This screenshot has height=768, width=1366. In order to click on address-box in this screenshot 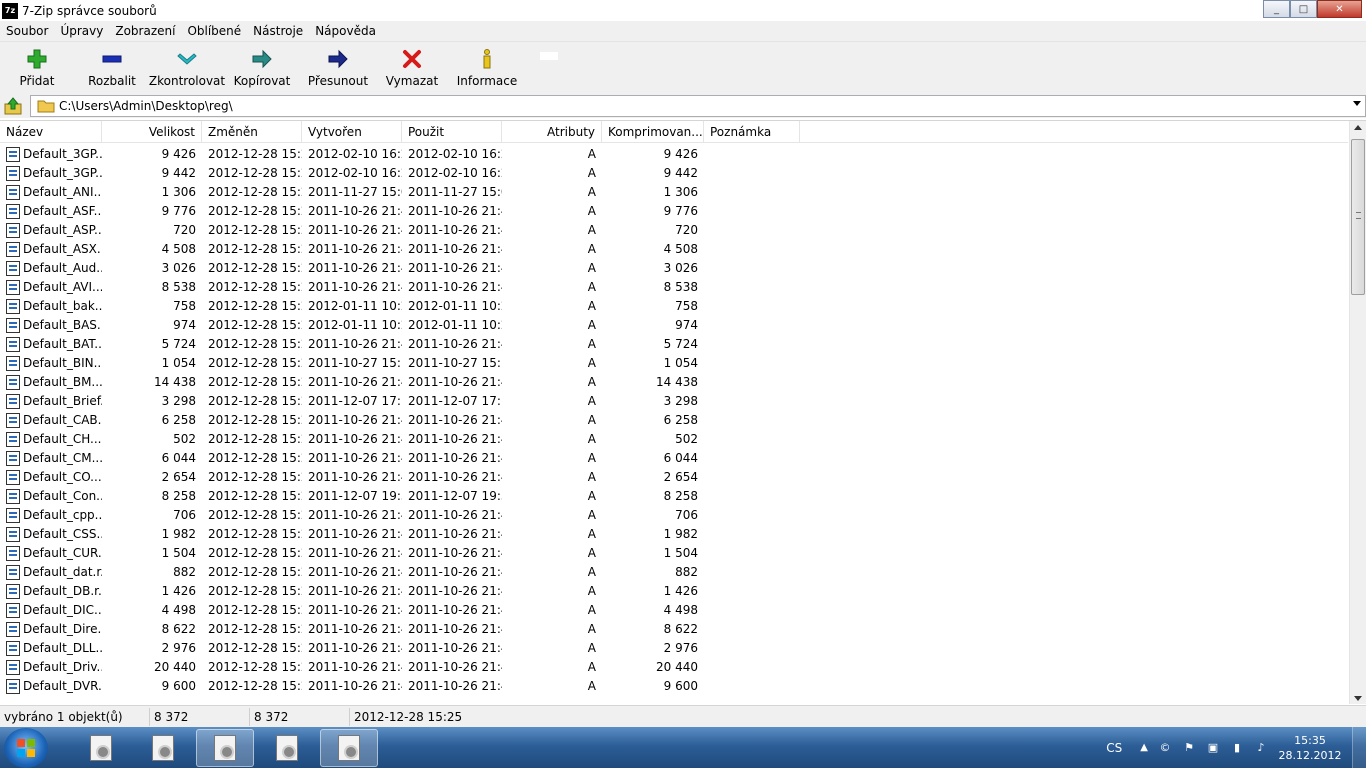, I will do `click(698, 106)`.